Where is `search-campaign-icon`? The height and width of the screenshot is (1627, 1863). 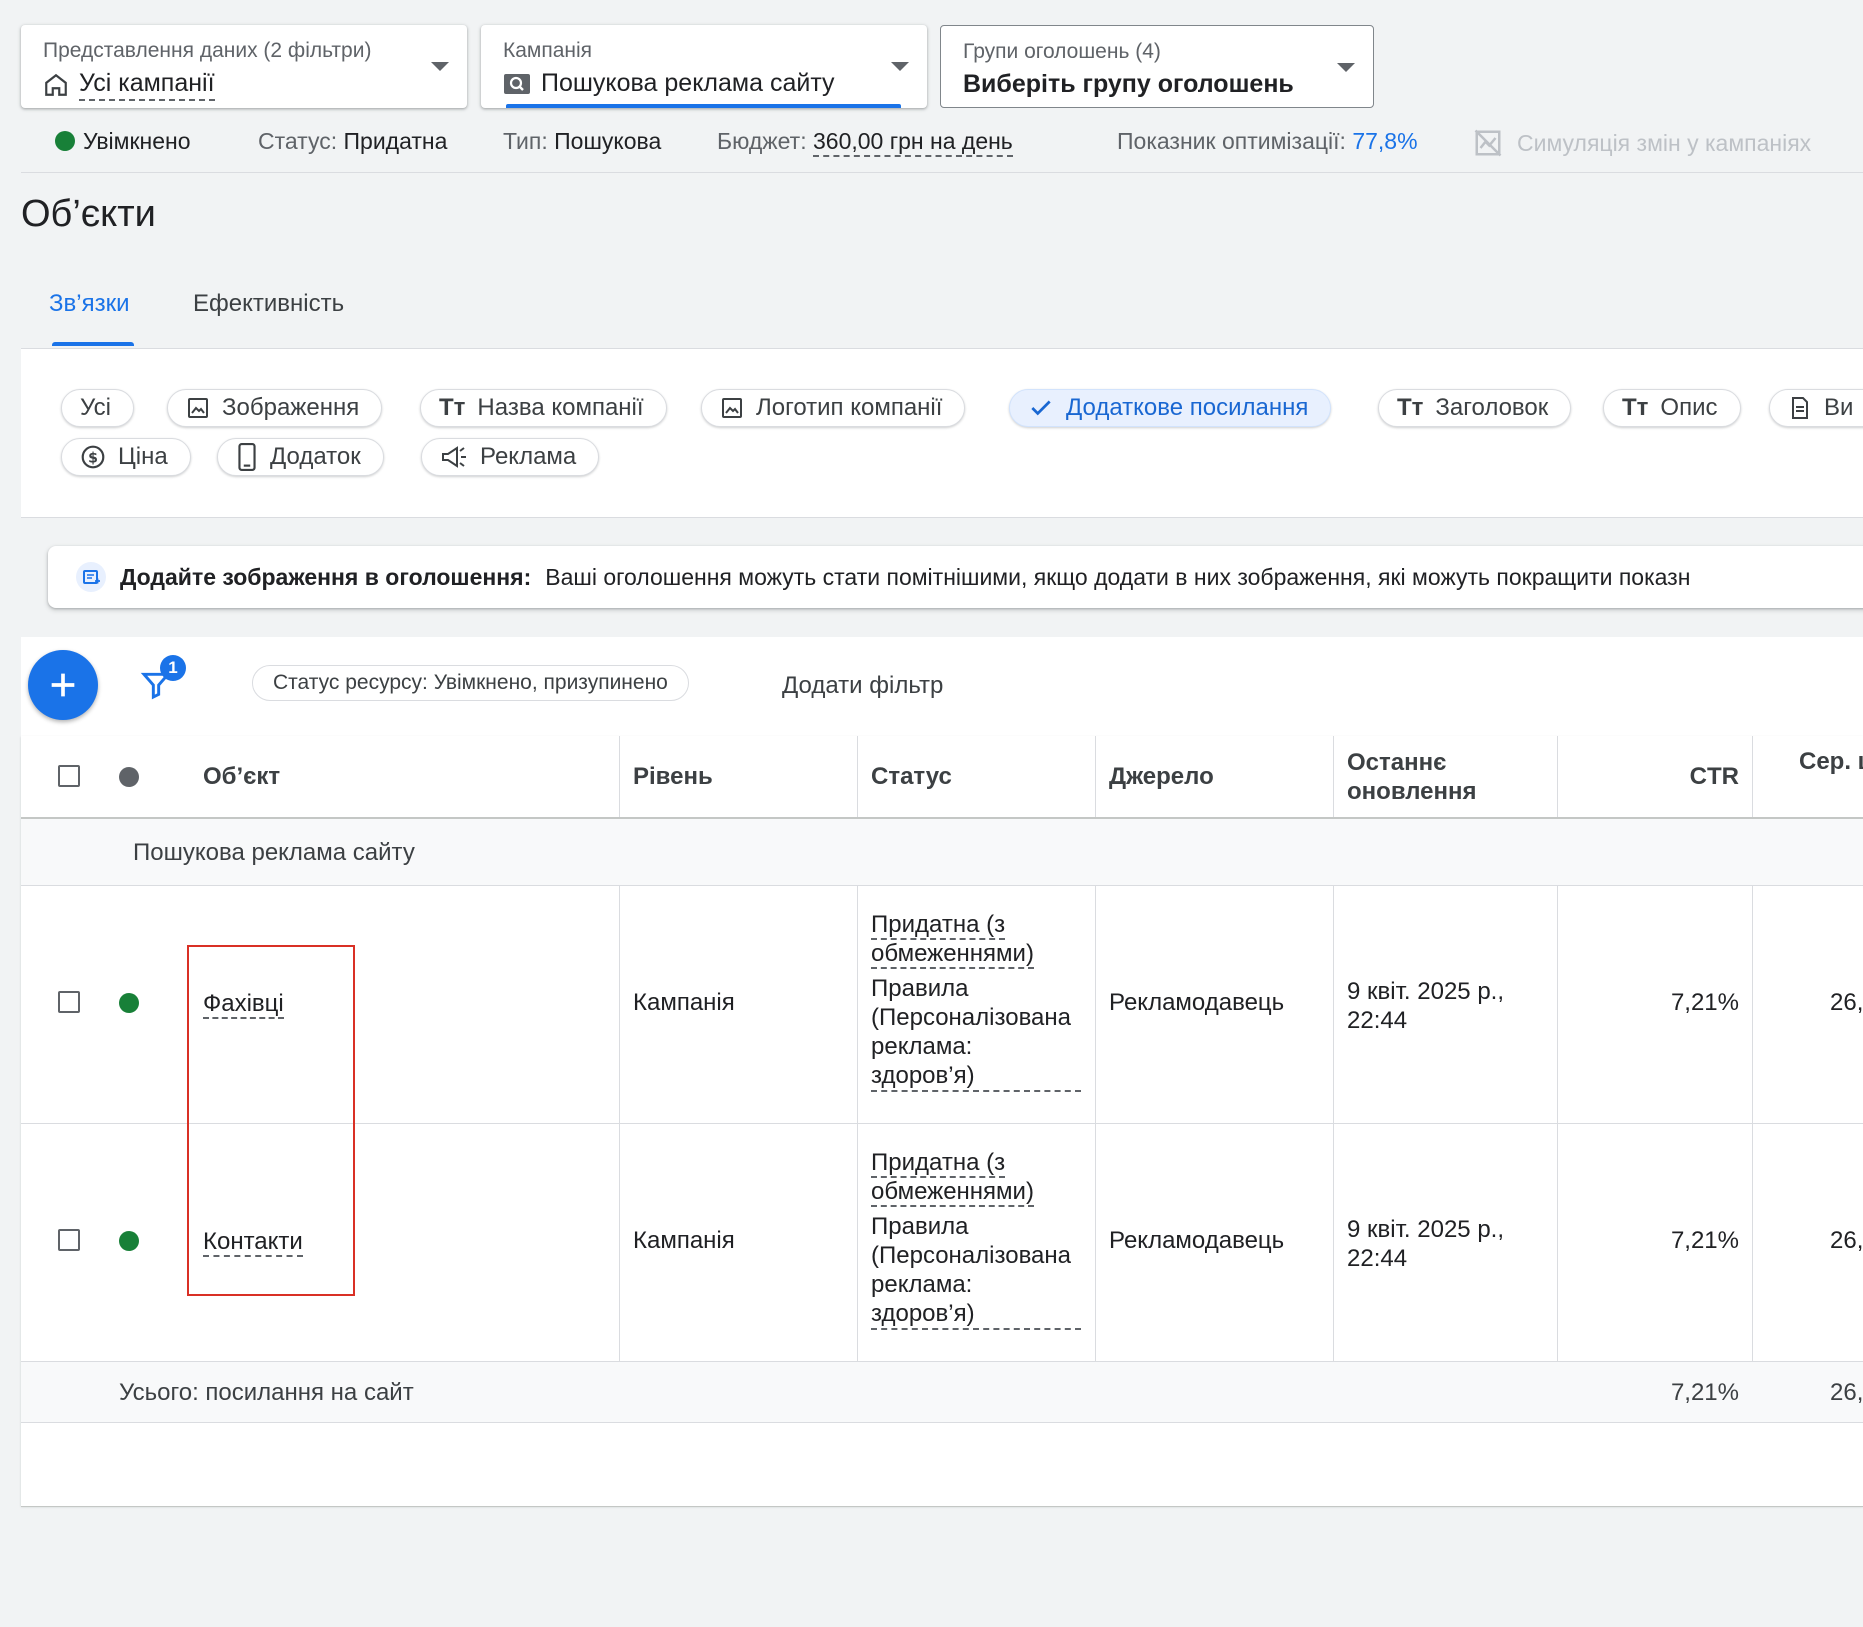 search-campaign-icon is located at coordinates (517, 83).